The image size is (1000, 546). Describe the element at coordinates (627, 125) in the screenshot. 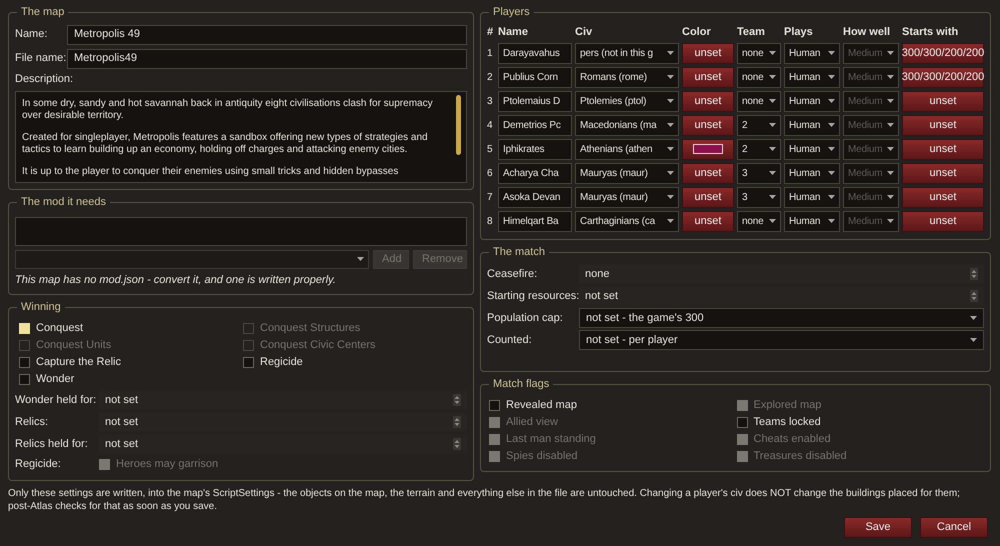

I see `dropdown-field: Macedonians (ma` at that location.